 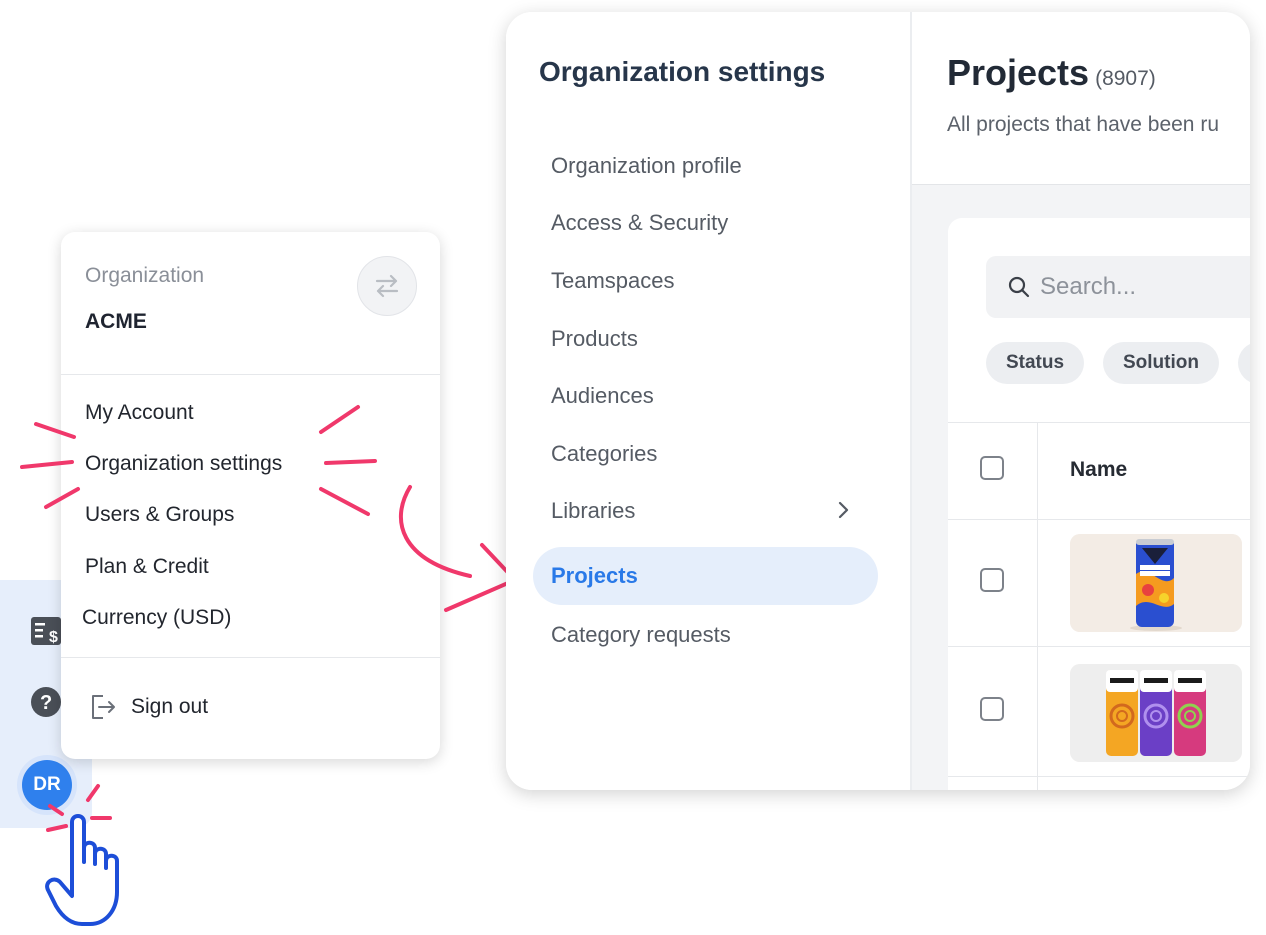 What do you see at coordinates (1037, 606) in the screenshot?
I see `column-divider` at bounding box center [1037, 606].